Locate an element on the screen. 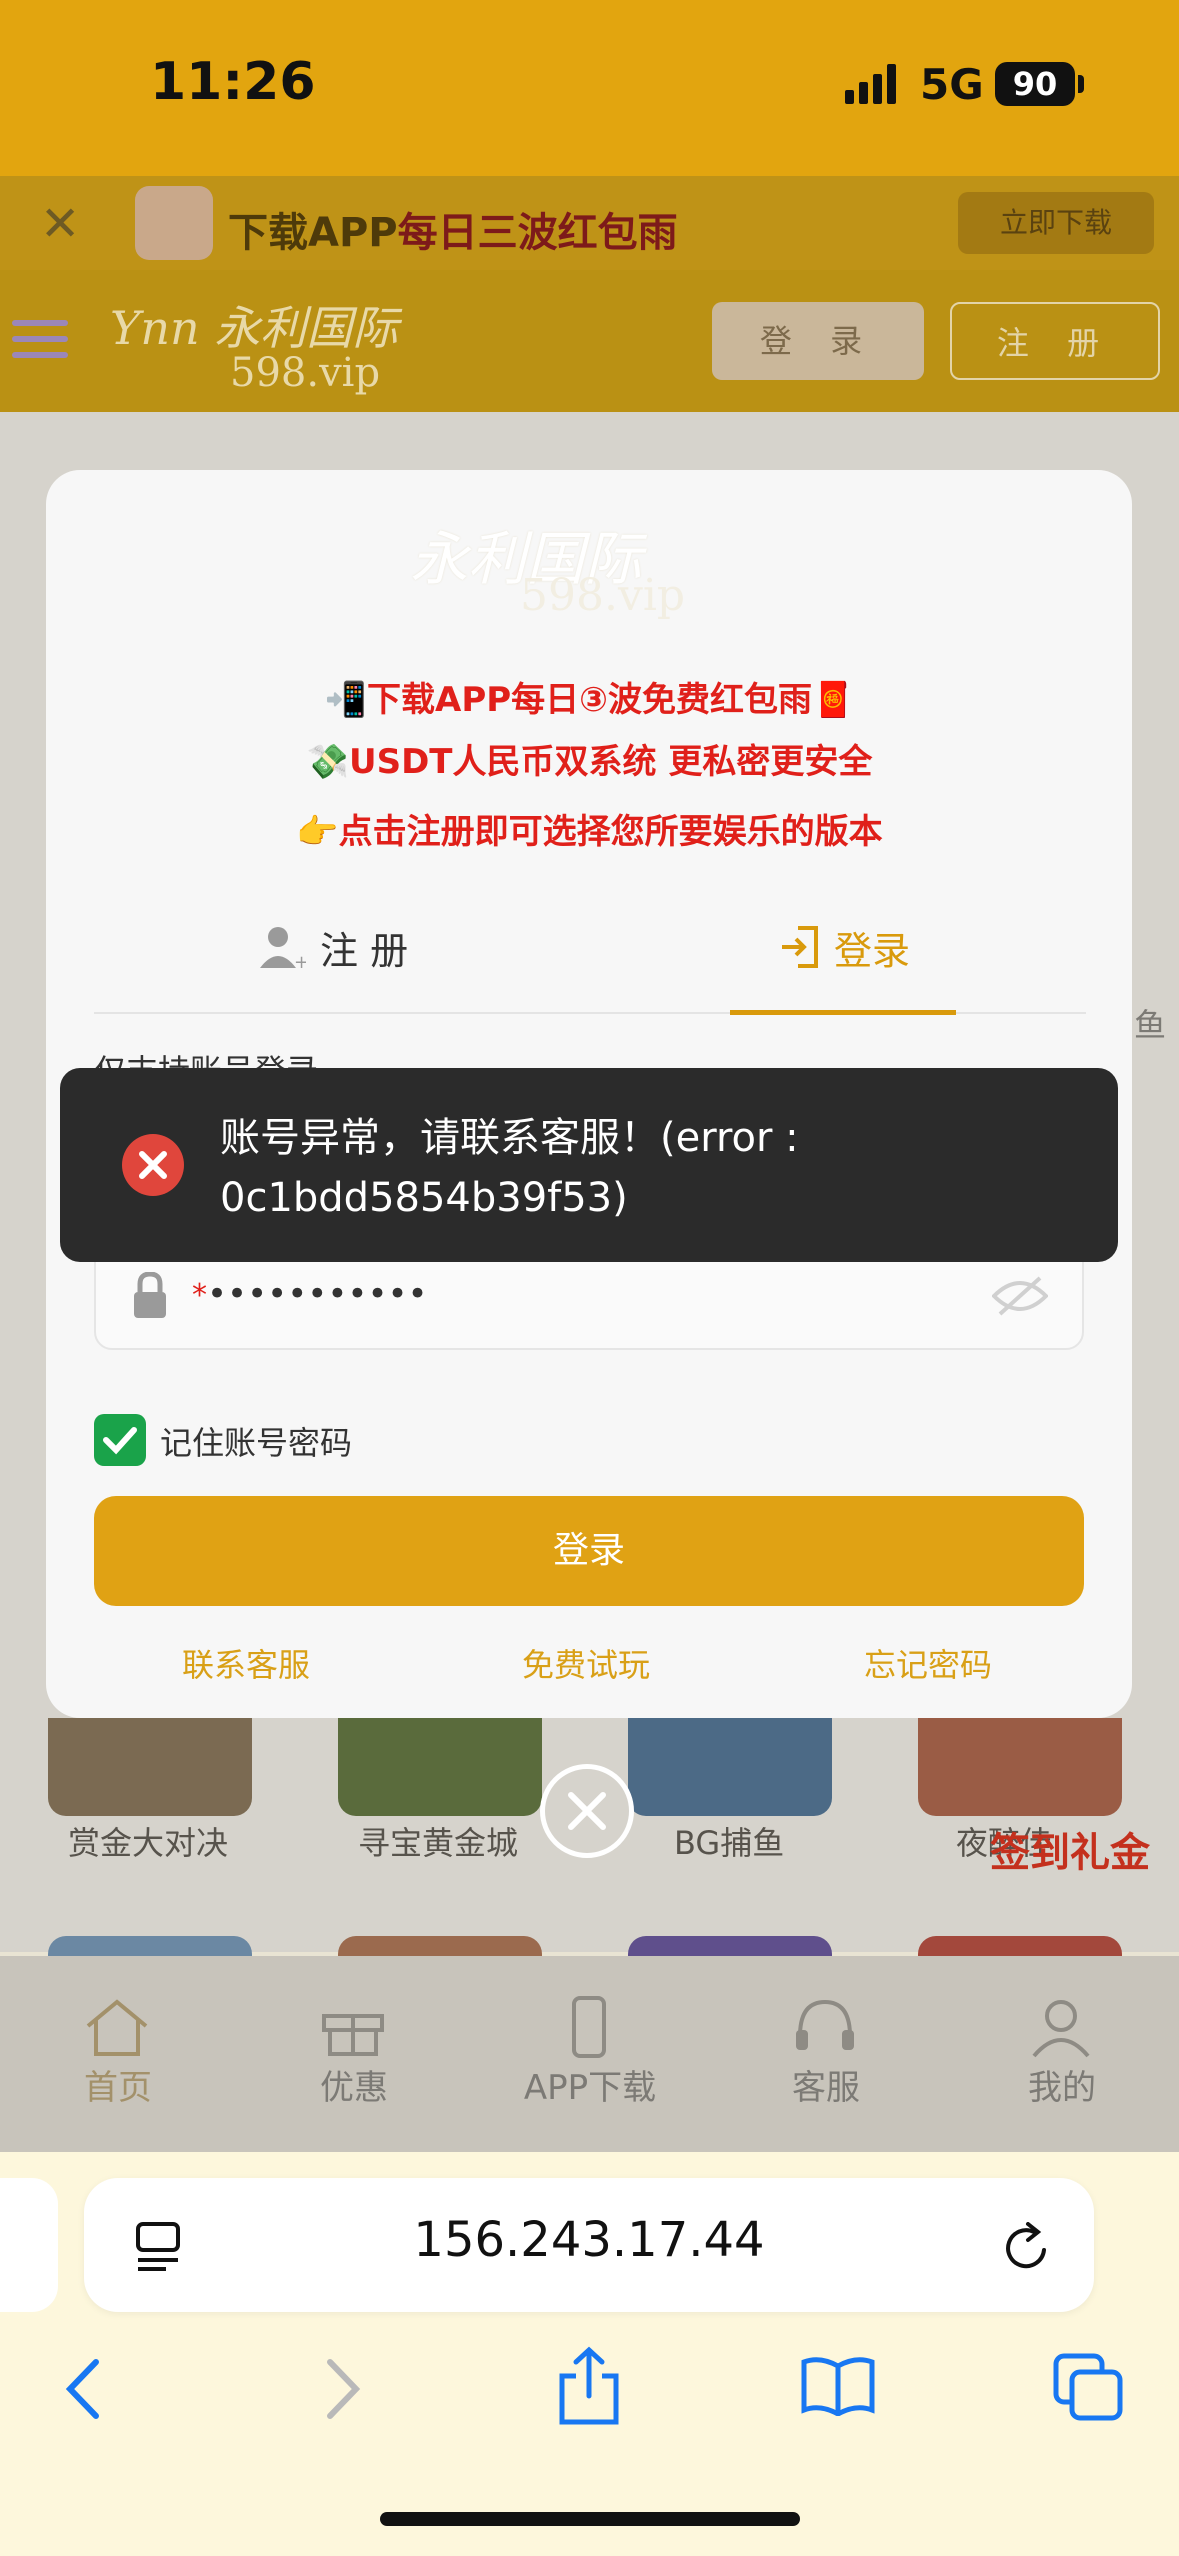 This screenshot has height=2556, width=1179. error-message: 账号异常，请联系客服！(error : 0c1bdd5854b39f53) is located at coordinates (509, 1168).